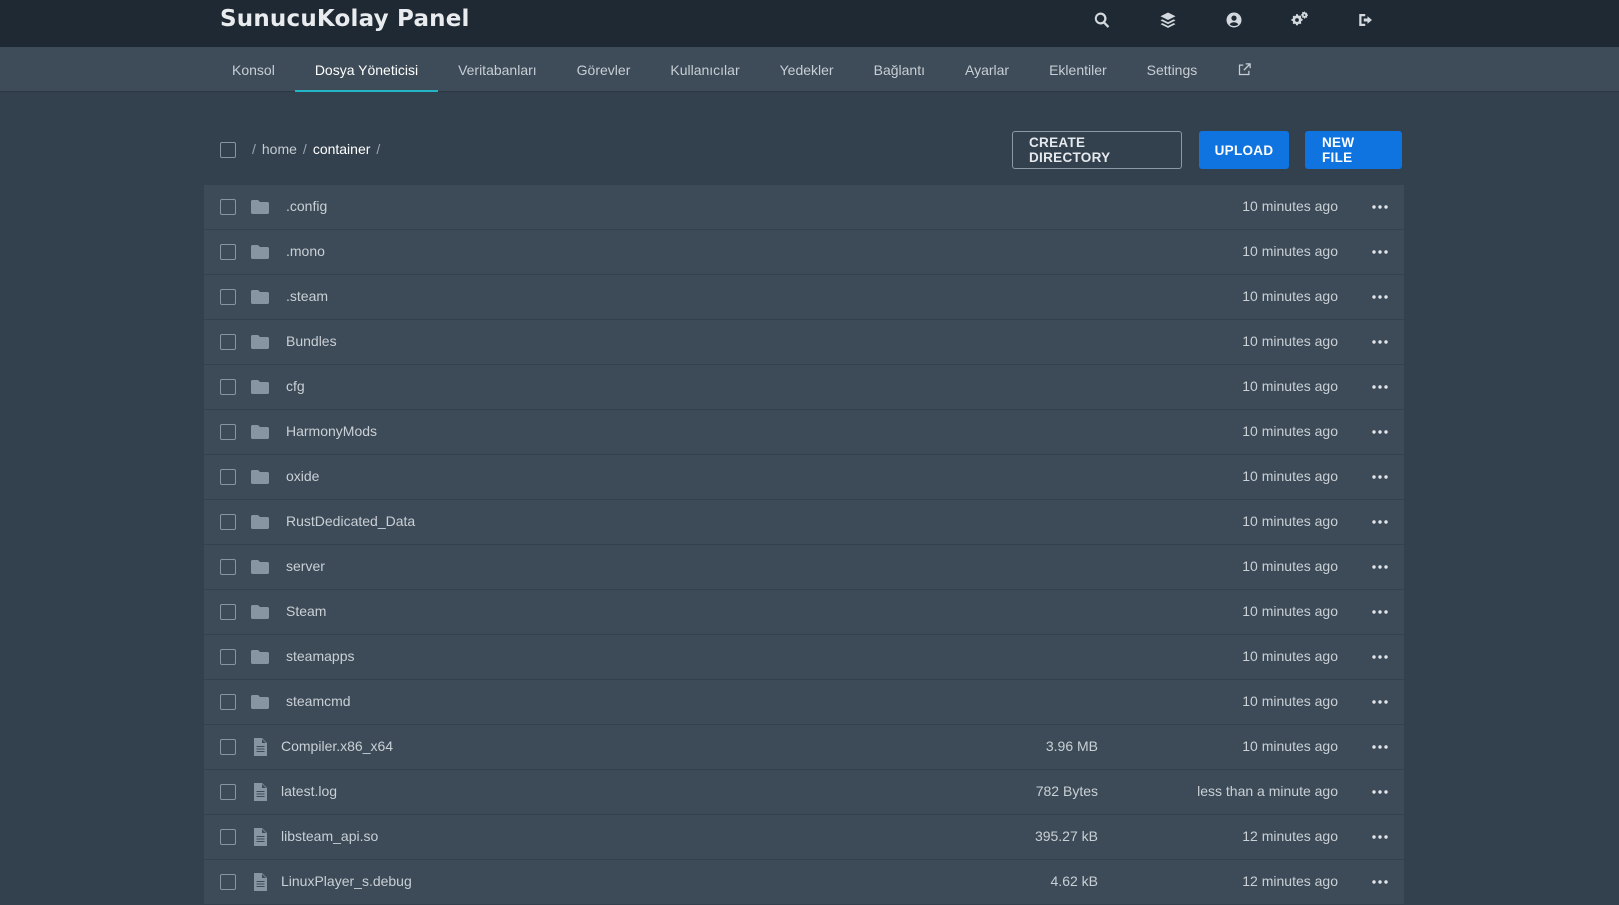 The height and width of the screenshot is (905, 1619). Describe the element at coordinates (318, 701) in the screenshot. I see `file-name: steamcmd` at that location.